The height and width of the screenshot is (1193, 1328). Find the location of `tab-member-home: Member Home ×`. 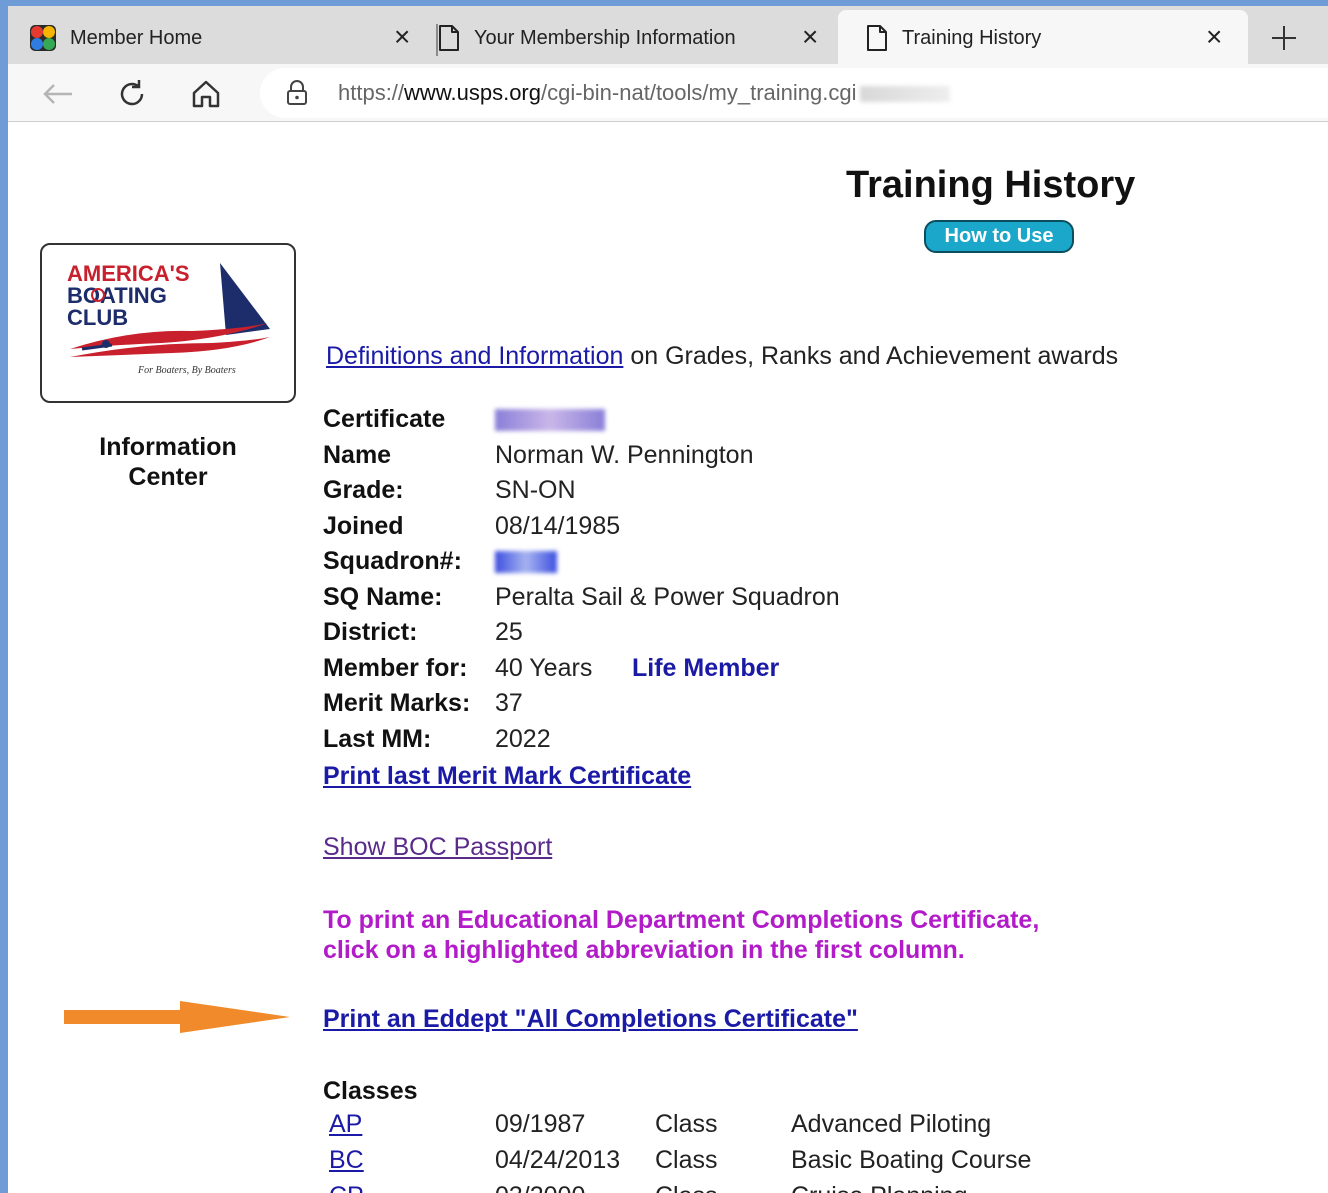

tab-member-home: Member Home × is located at coordinates (230, 38).